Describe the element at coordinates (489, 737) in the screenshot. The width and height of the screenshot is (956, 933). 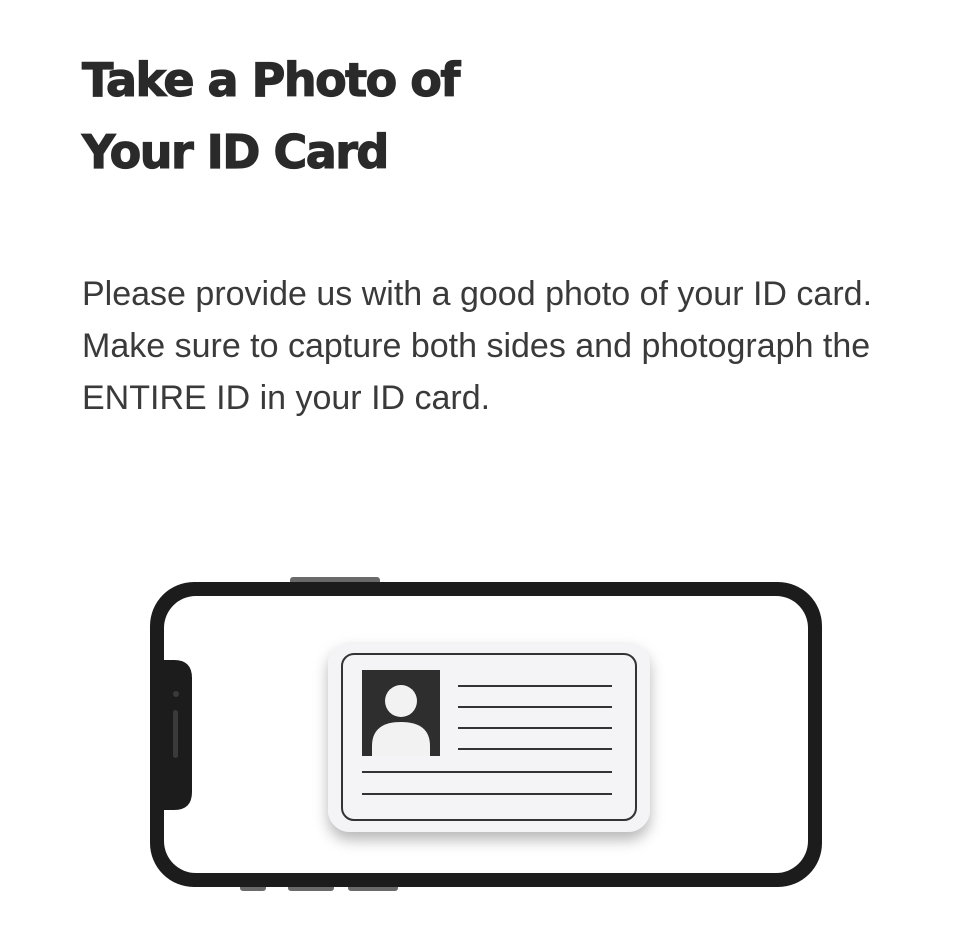
I see `id-card-icon` at that location.